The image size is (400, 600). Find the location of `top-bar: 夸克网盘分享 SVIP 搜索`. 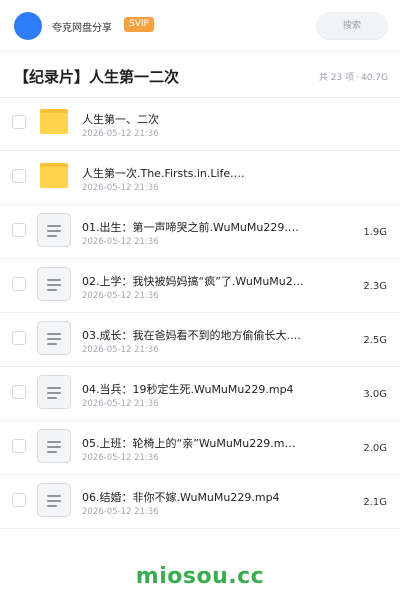

top-bar: 夸克网盘分享 SVIP 搜索 is located at coordinates (200, 26).